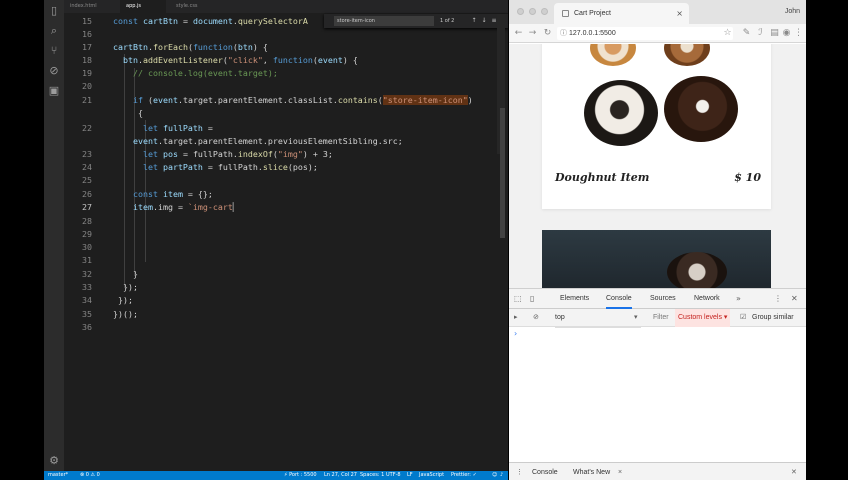 This screenshot has width=848, height=480. Describe the element at coordinates (431, 475) in the screenshot. I see `language-mode: JavaScript` at that location.